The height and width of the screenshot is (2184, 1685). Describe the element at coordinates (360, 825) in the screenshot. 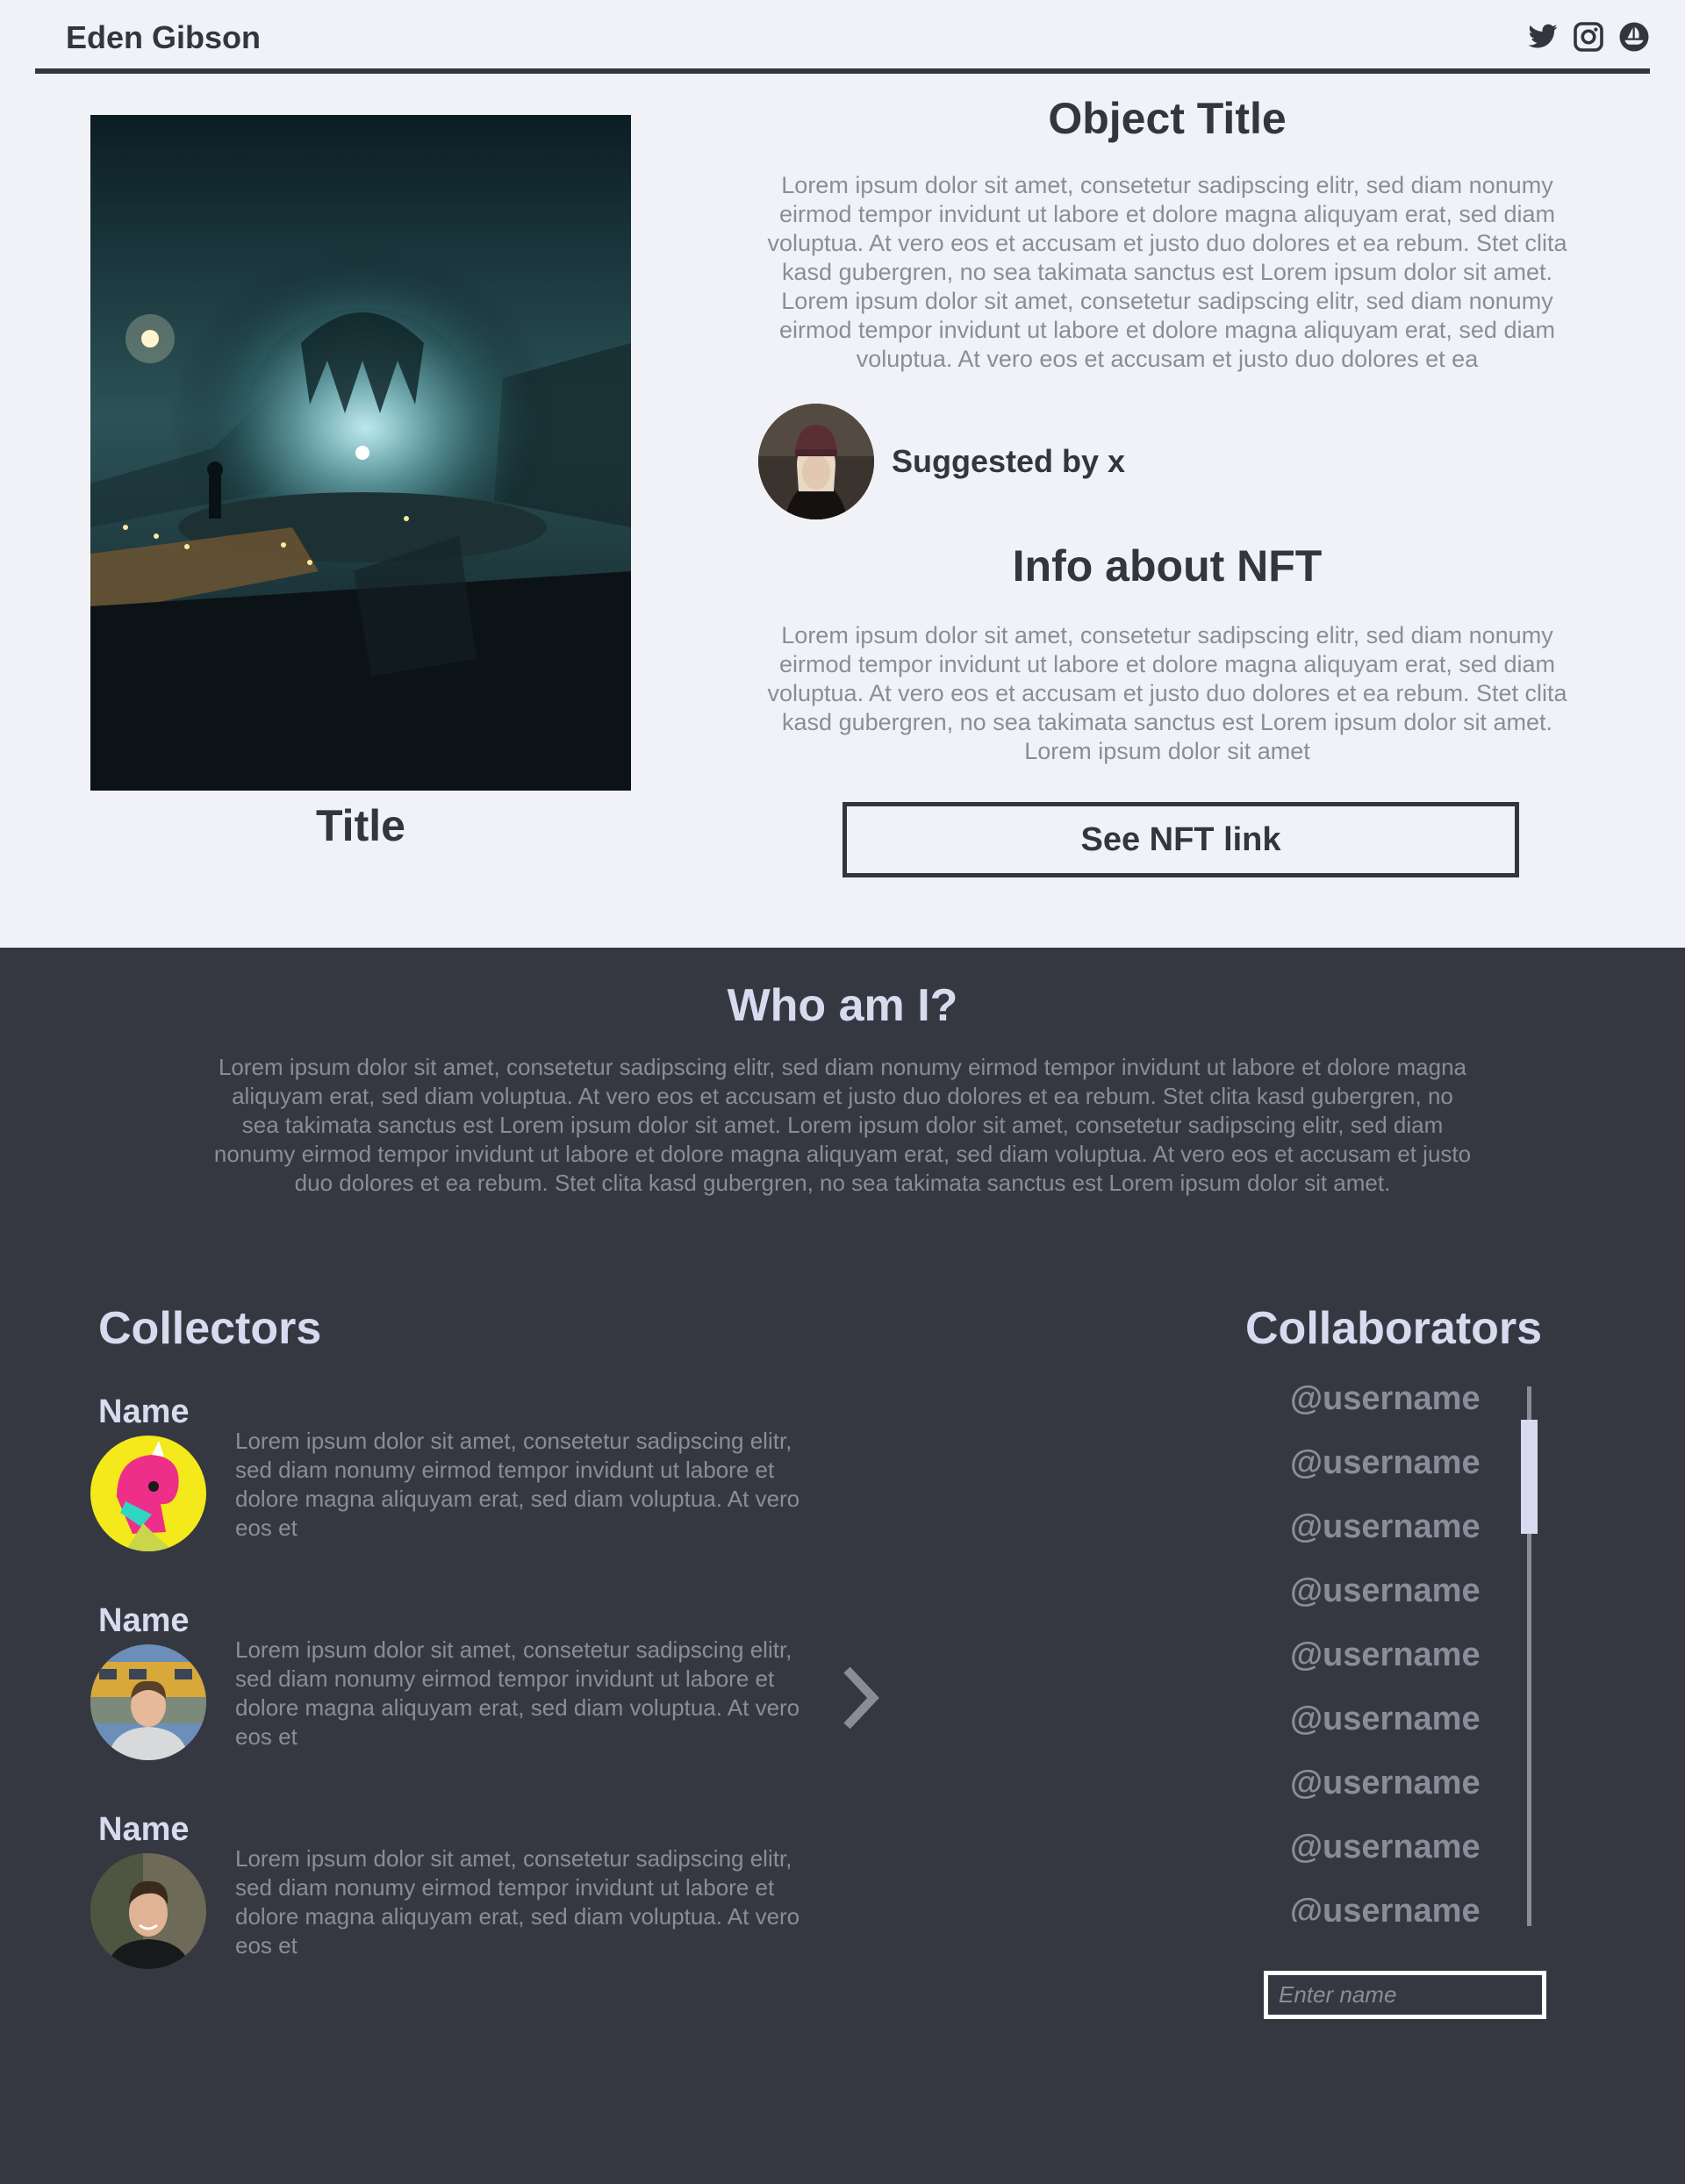

I see `artwork-title: Title` at that location.